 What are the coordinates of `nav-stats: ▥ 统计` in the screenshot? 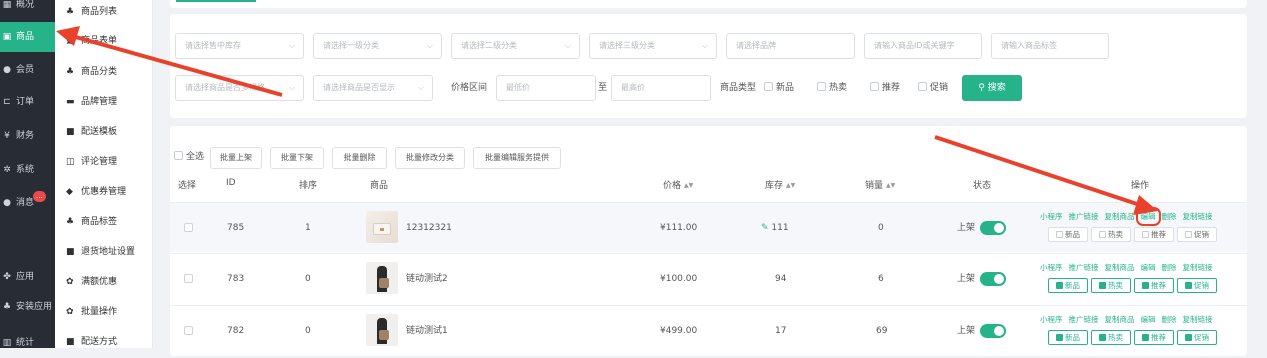 It's located at (27, 343).